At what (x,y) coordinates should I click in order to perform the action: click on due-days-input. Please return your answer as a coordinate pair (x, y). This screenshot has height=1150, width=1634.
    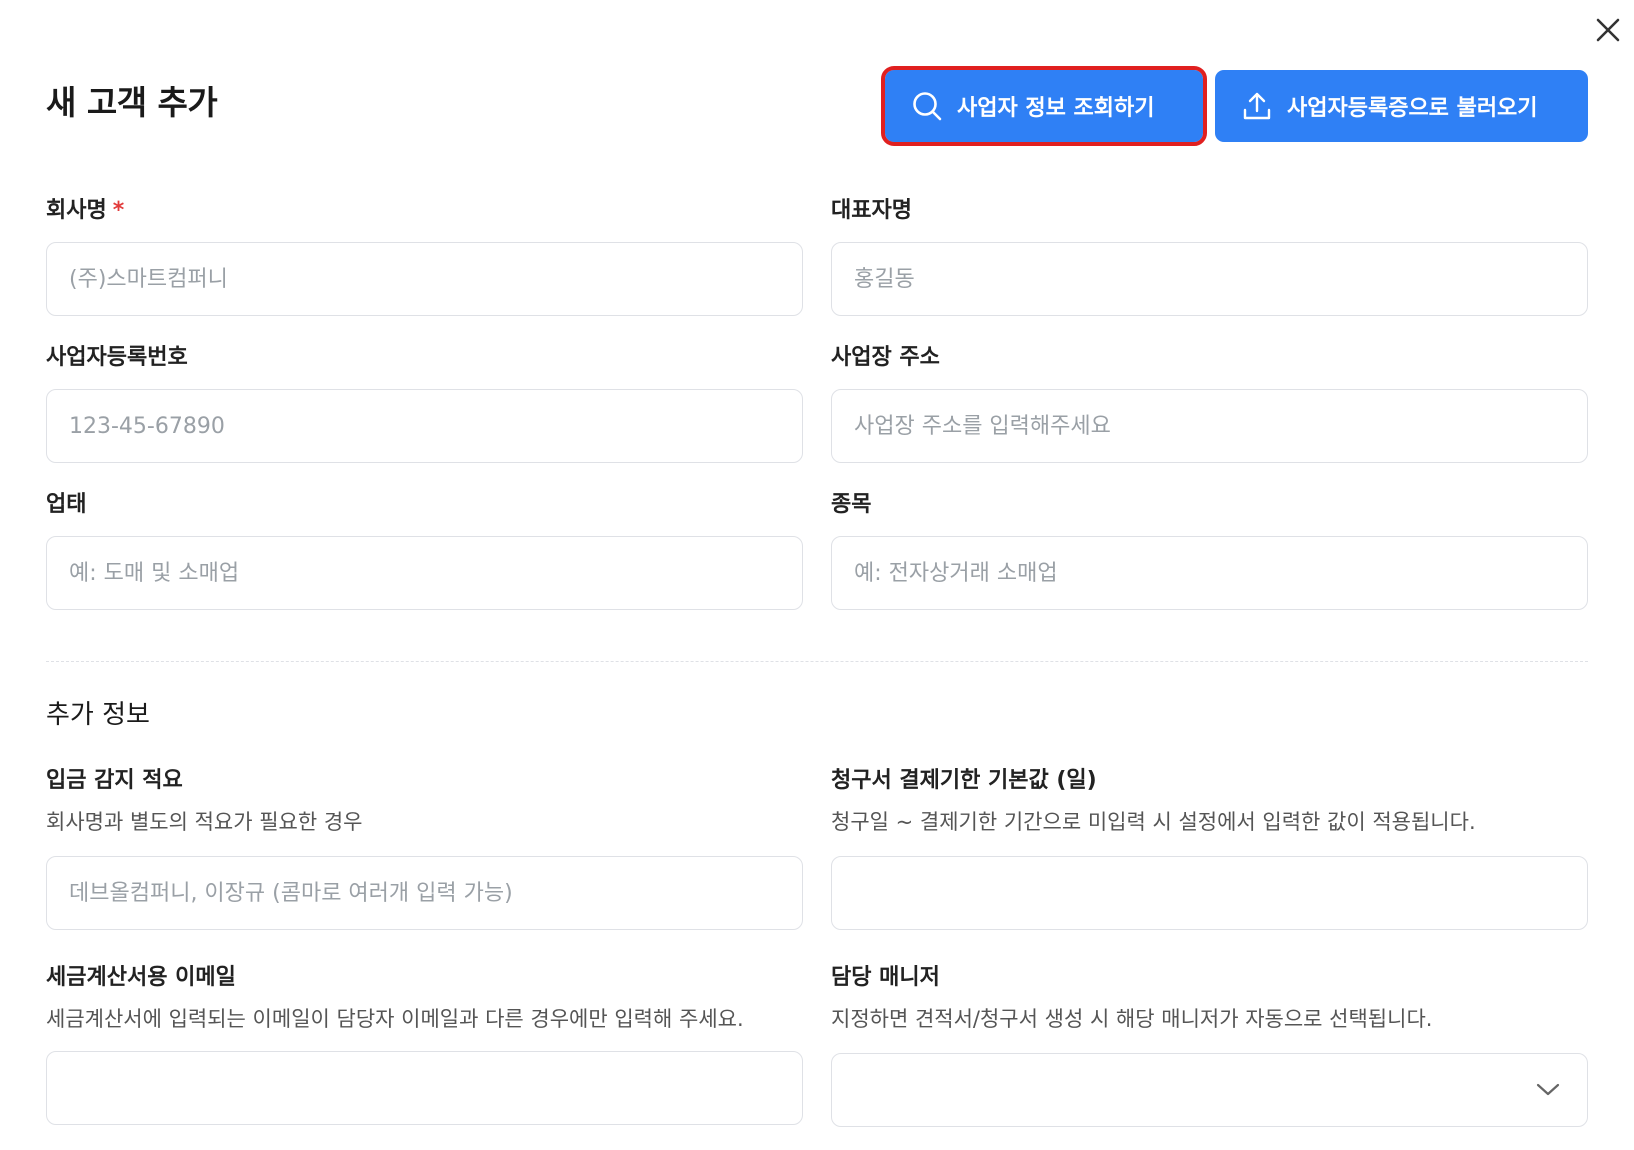
    Looking at the image, I should click on (1209, 893).